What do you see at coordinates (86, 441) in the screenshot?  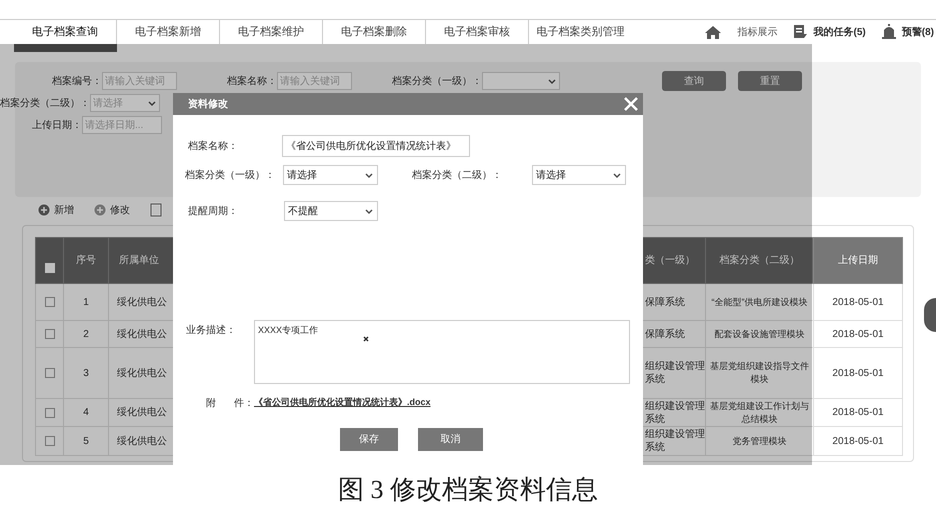 I see `table-cell: 5` at bounding box center [86, 441].